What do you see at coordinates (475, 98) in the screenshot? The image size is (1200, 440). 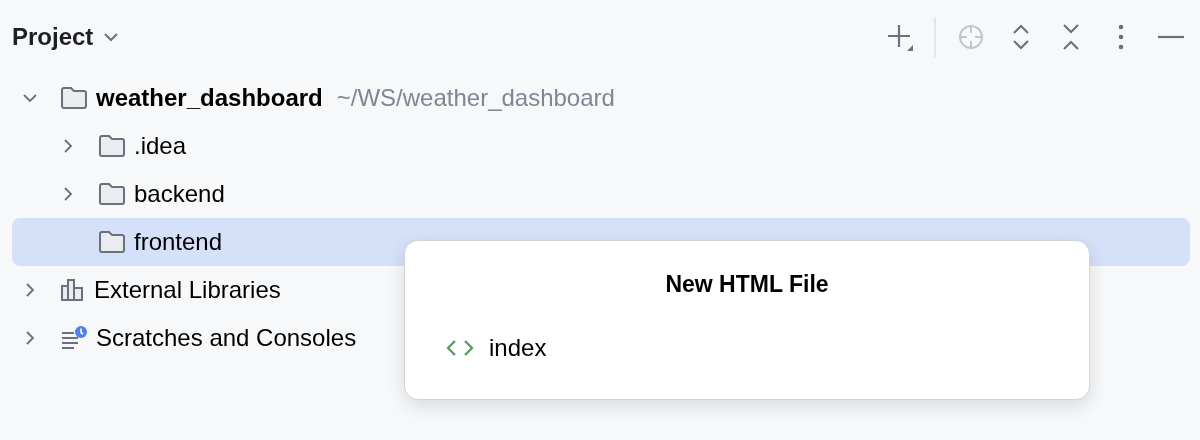 I see `path-label: ~/WS/weather_dashboard` at bounding box center [475, 98].